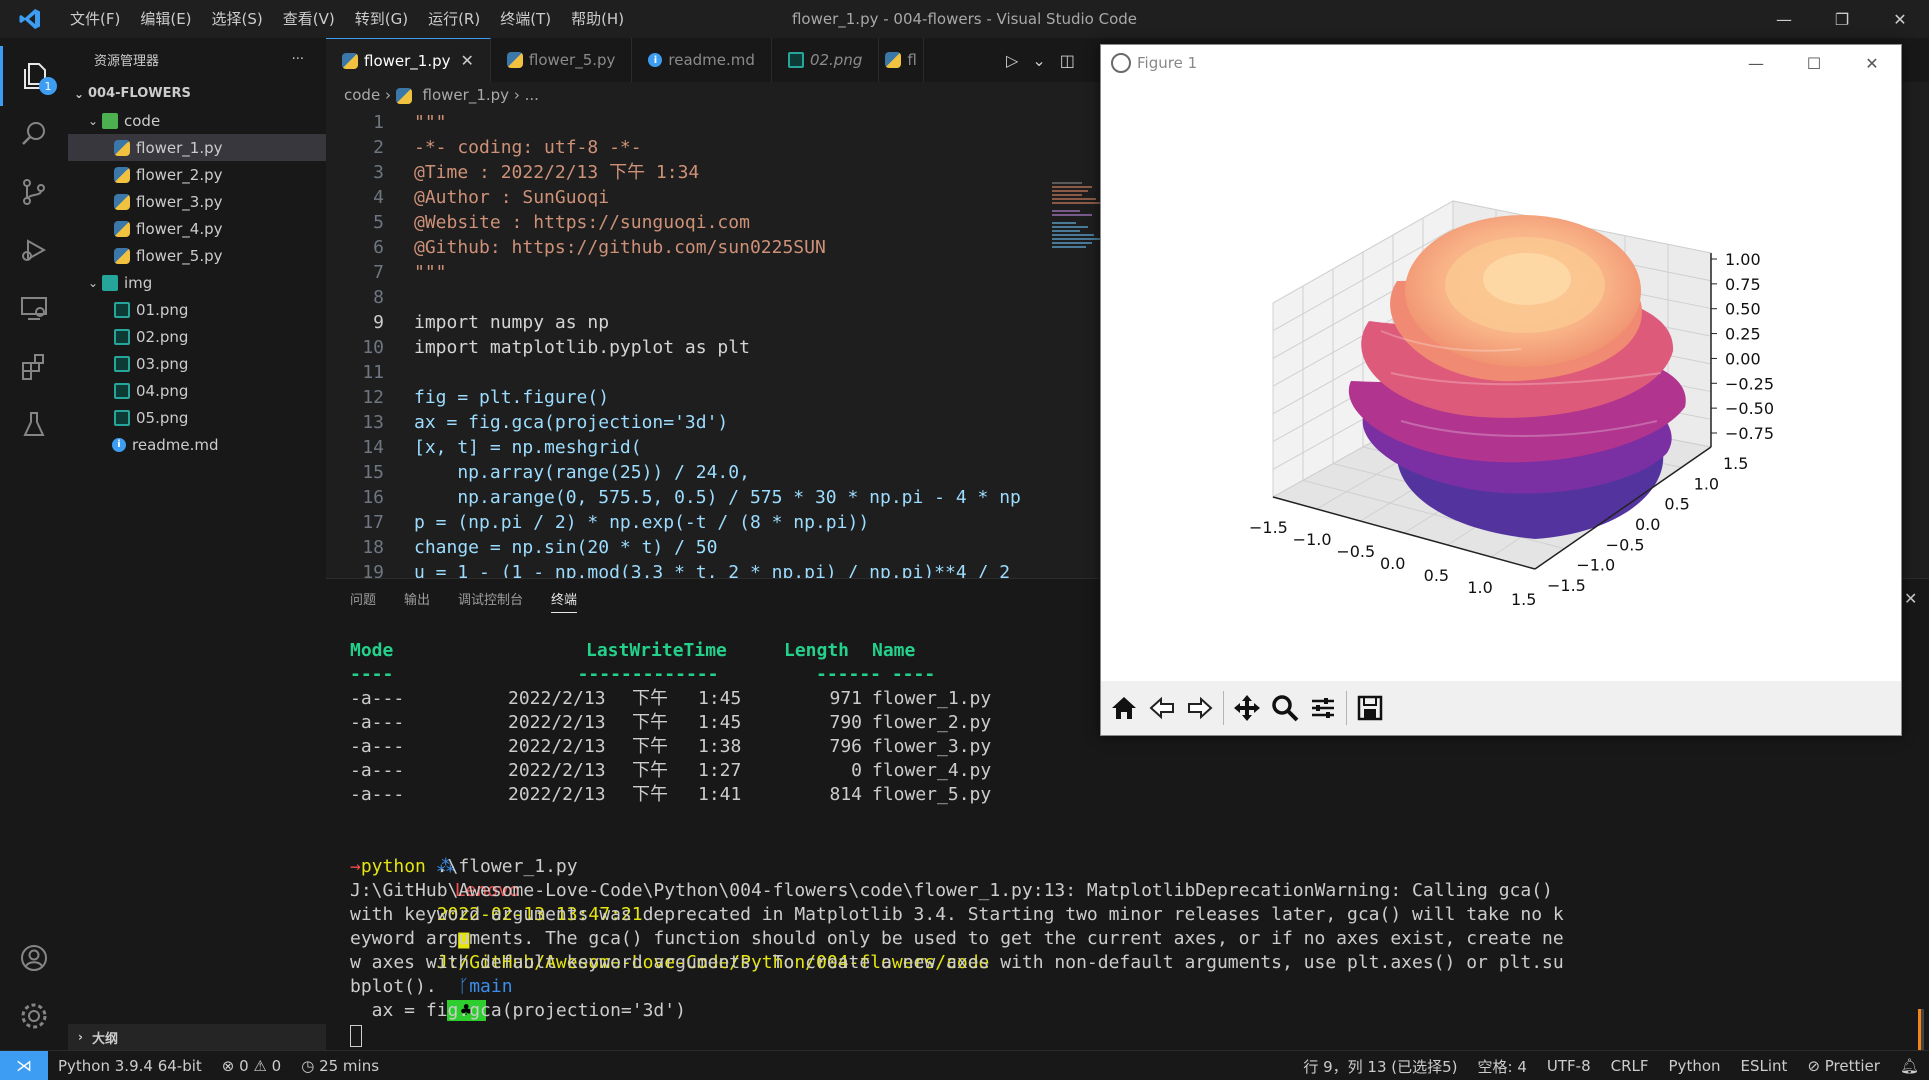 The width and height of the screenshot is (1929, 1080). I want to click on breadcrumb-file: flower_1.py, so click(466, 95).